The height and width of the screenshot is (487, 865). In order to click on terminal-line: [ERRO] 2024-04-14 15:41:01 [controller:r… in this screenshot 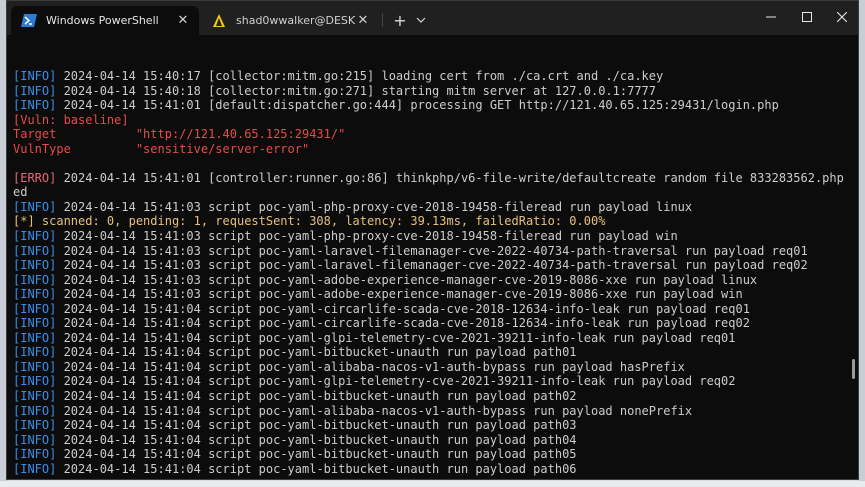, I will do `click(428, 178)`.